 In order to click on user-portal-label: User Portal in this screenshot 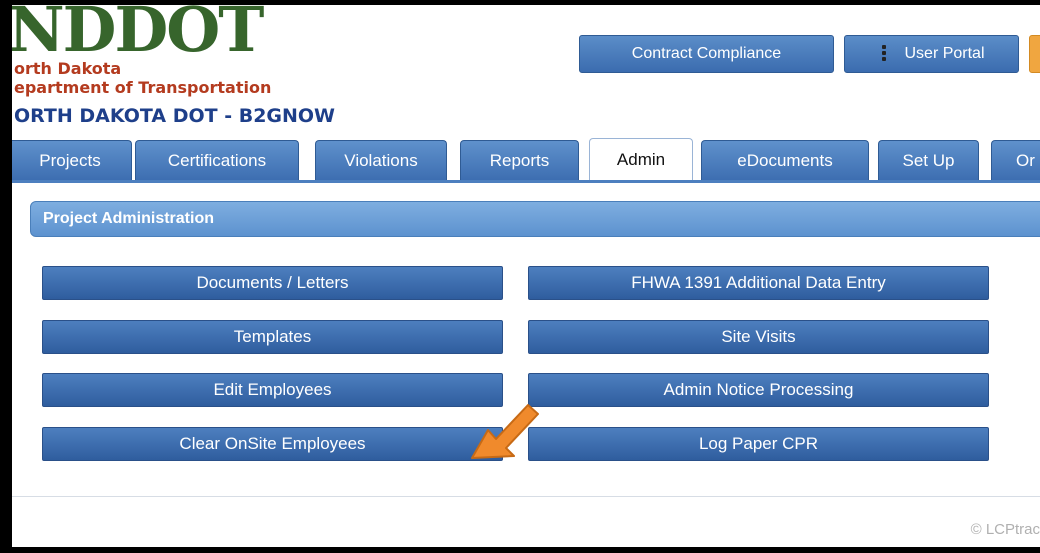, I will do `click(944, 53)`.